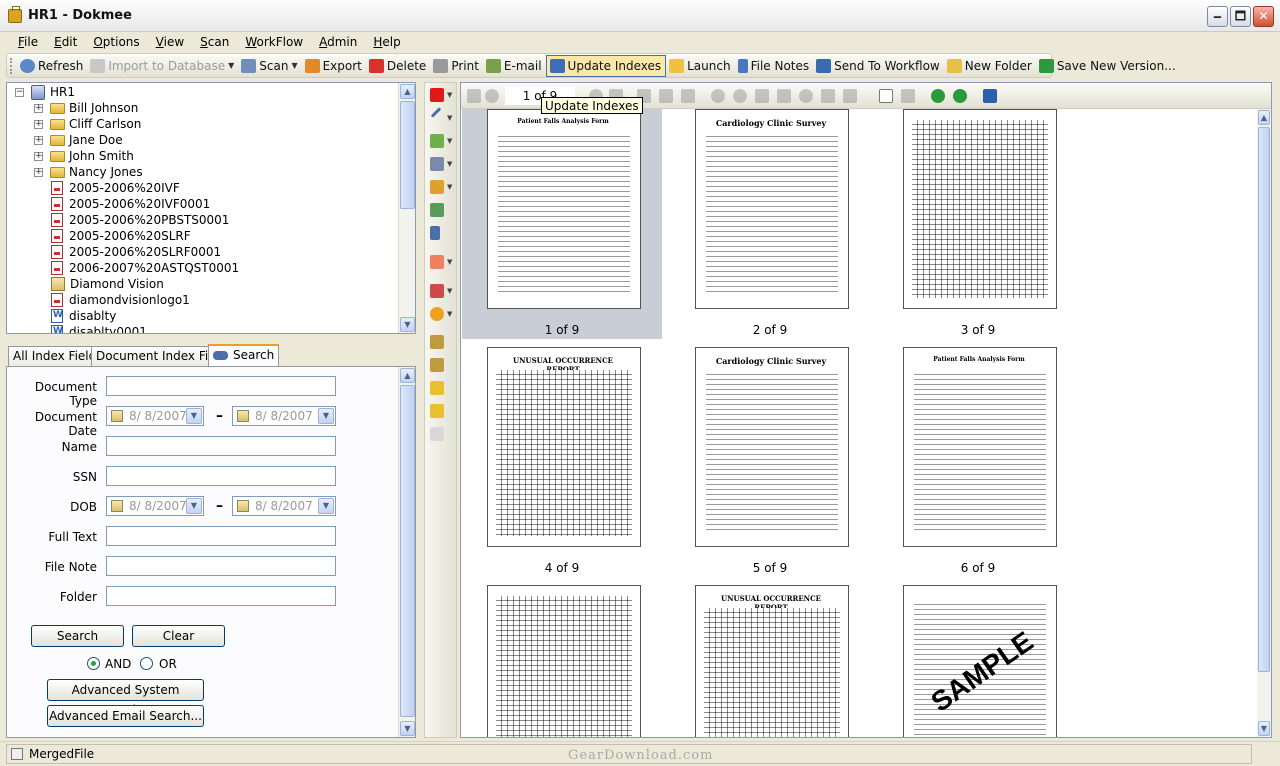 The image size is (1280, 766). Describe the element at coordinates (52, 65) in the screenshot. I see `refresh-button: Refresh` at that location.